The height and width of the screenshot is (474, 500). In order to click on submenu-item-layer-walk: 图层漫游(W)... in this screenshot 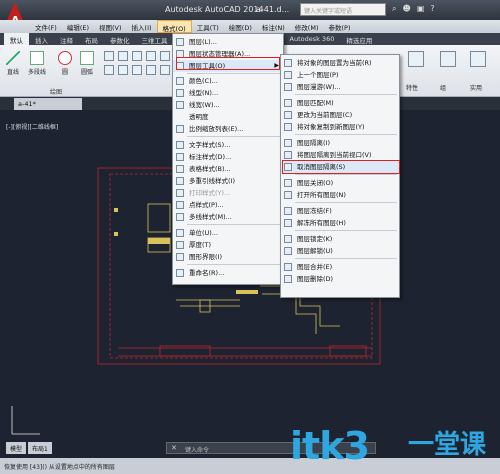, I will do `click(340, 87)`.